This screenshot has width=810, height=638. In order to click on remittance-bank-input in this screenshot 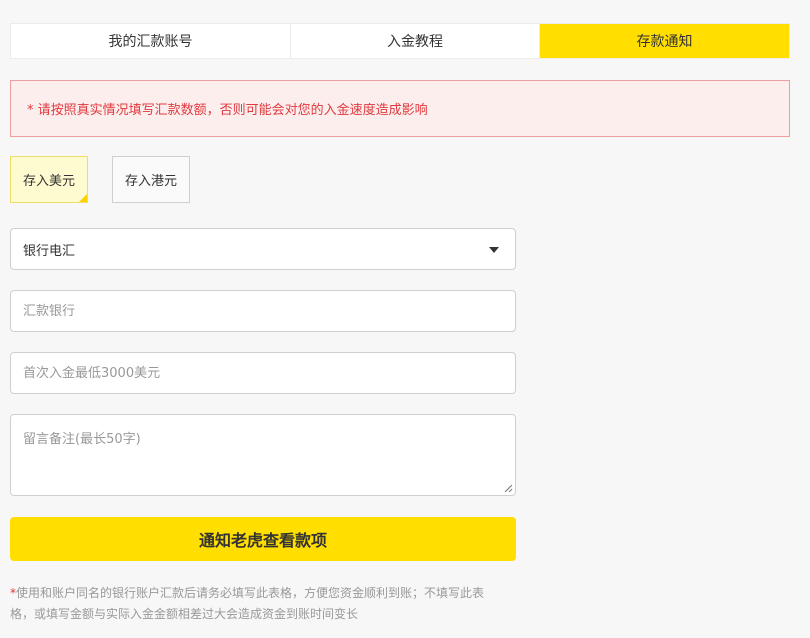, I will do `click(263, 311)`.